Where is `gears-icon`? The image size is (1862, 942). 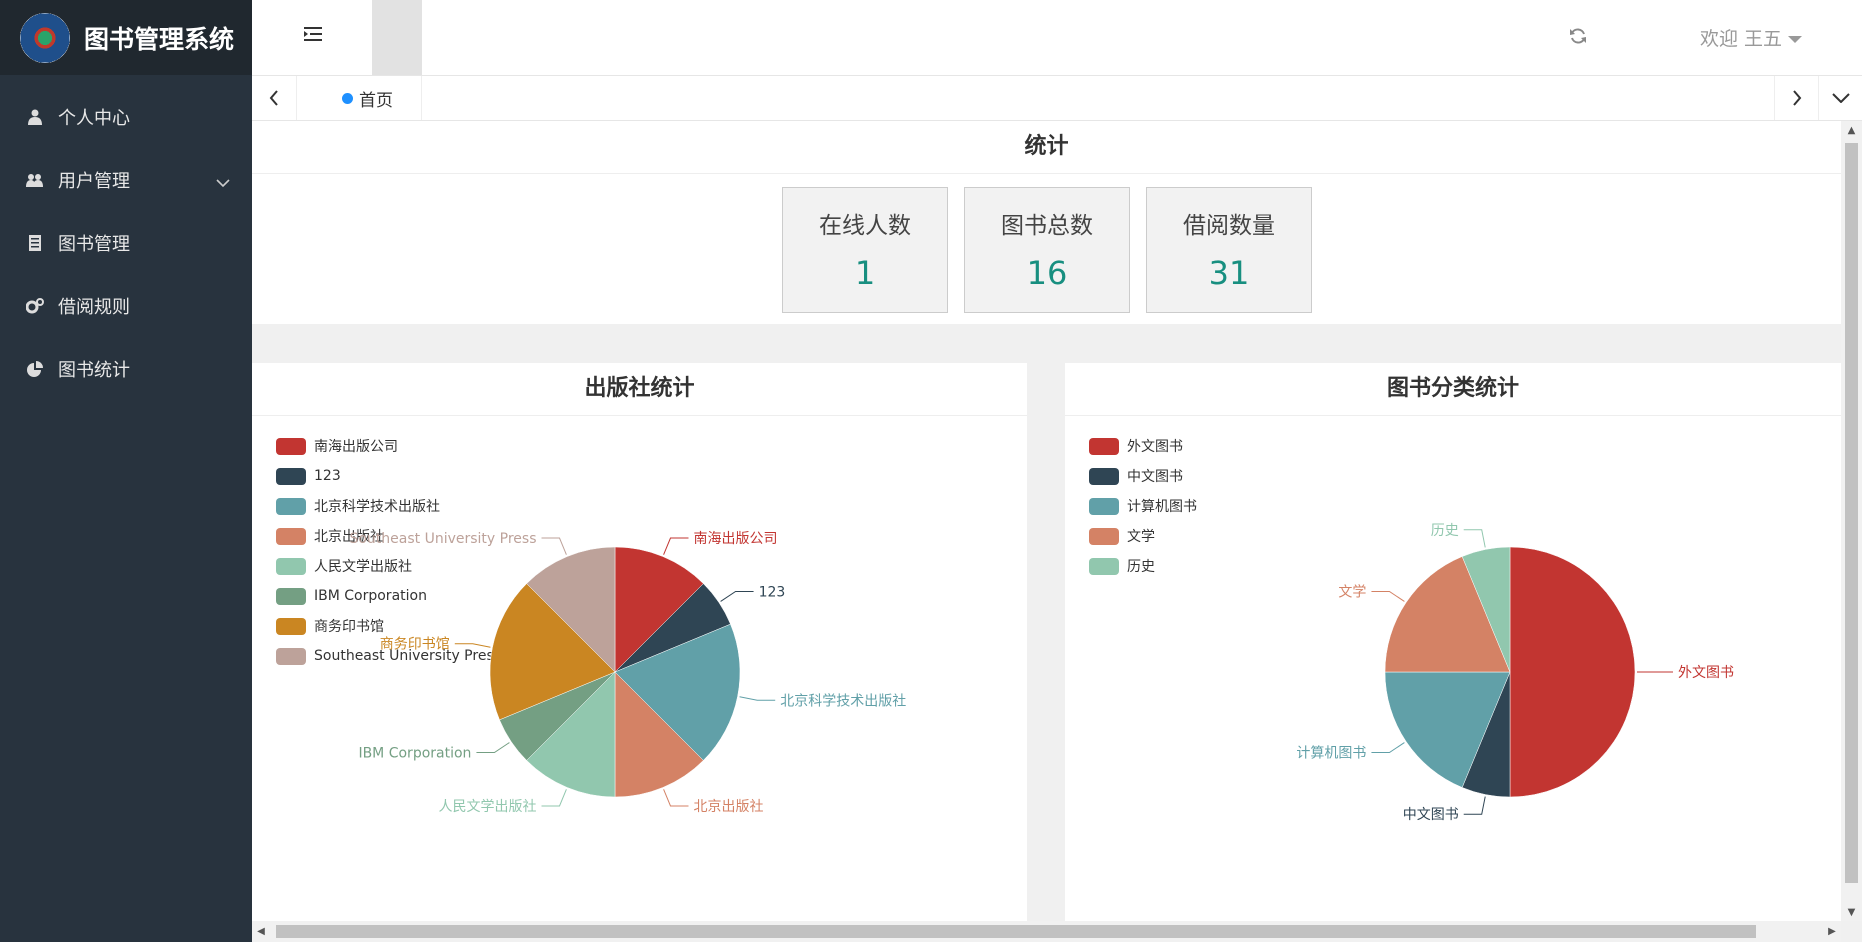 gears-icon is located at coordinates (35, 306).